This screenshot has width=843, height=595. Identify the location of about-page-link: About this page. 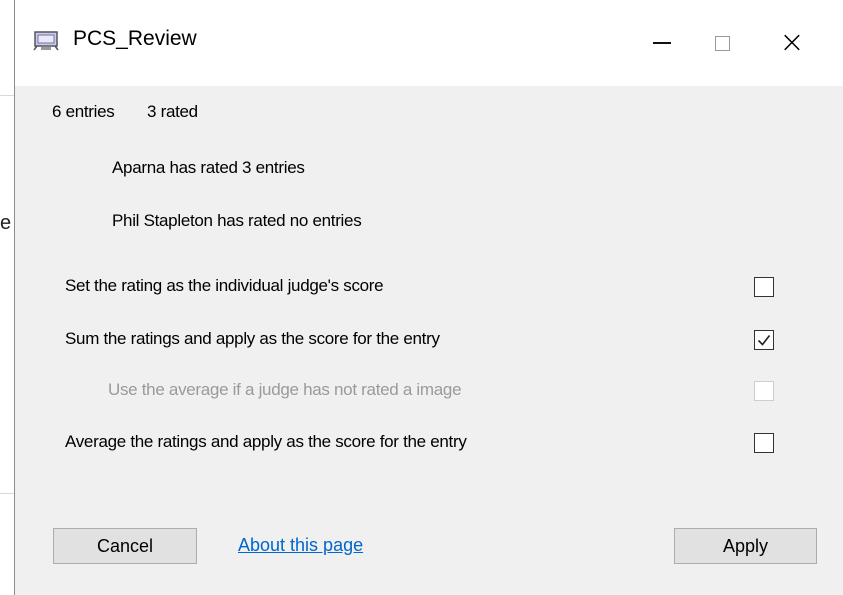
(300, 545).